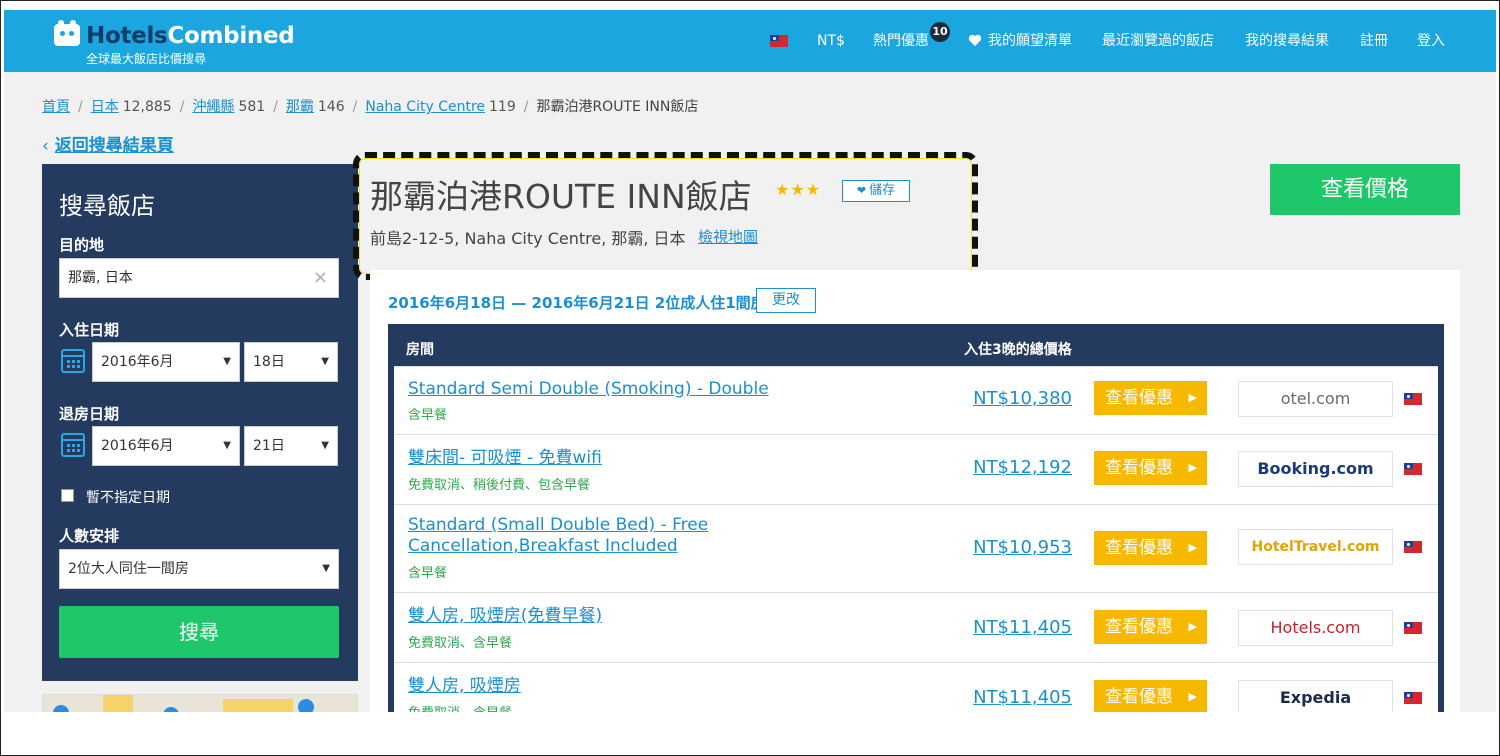 This screenshot has height=756, width=1500. Describe the element at coordinates (331, 107) in the screenshot. I see `breadcrumb-naha-count: 146` at that location.